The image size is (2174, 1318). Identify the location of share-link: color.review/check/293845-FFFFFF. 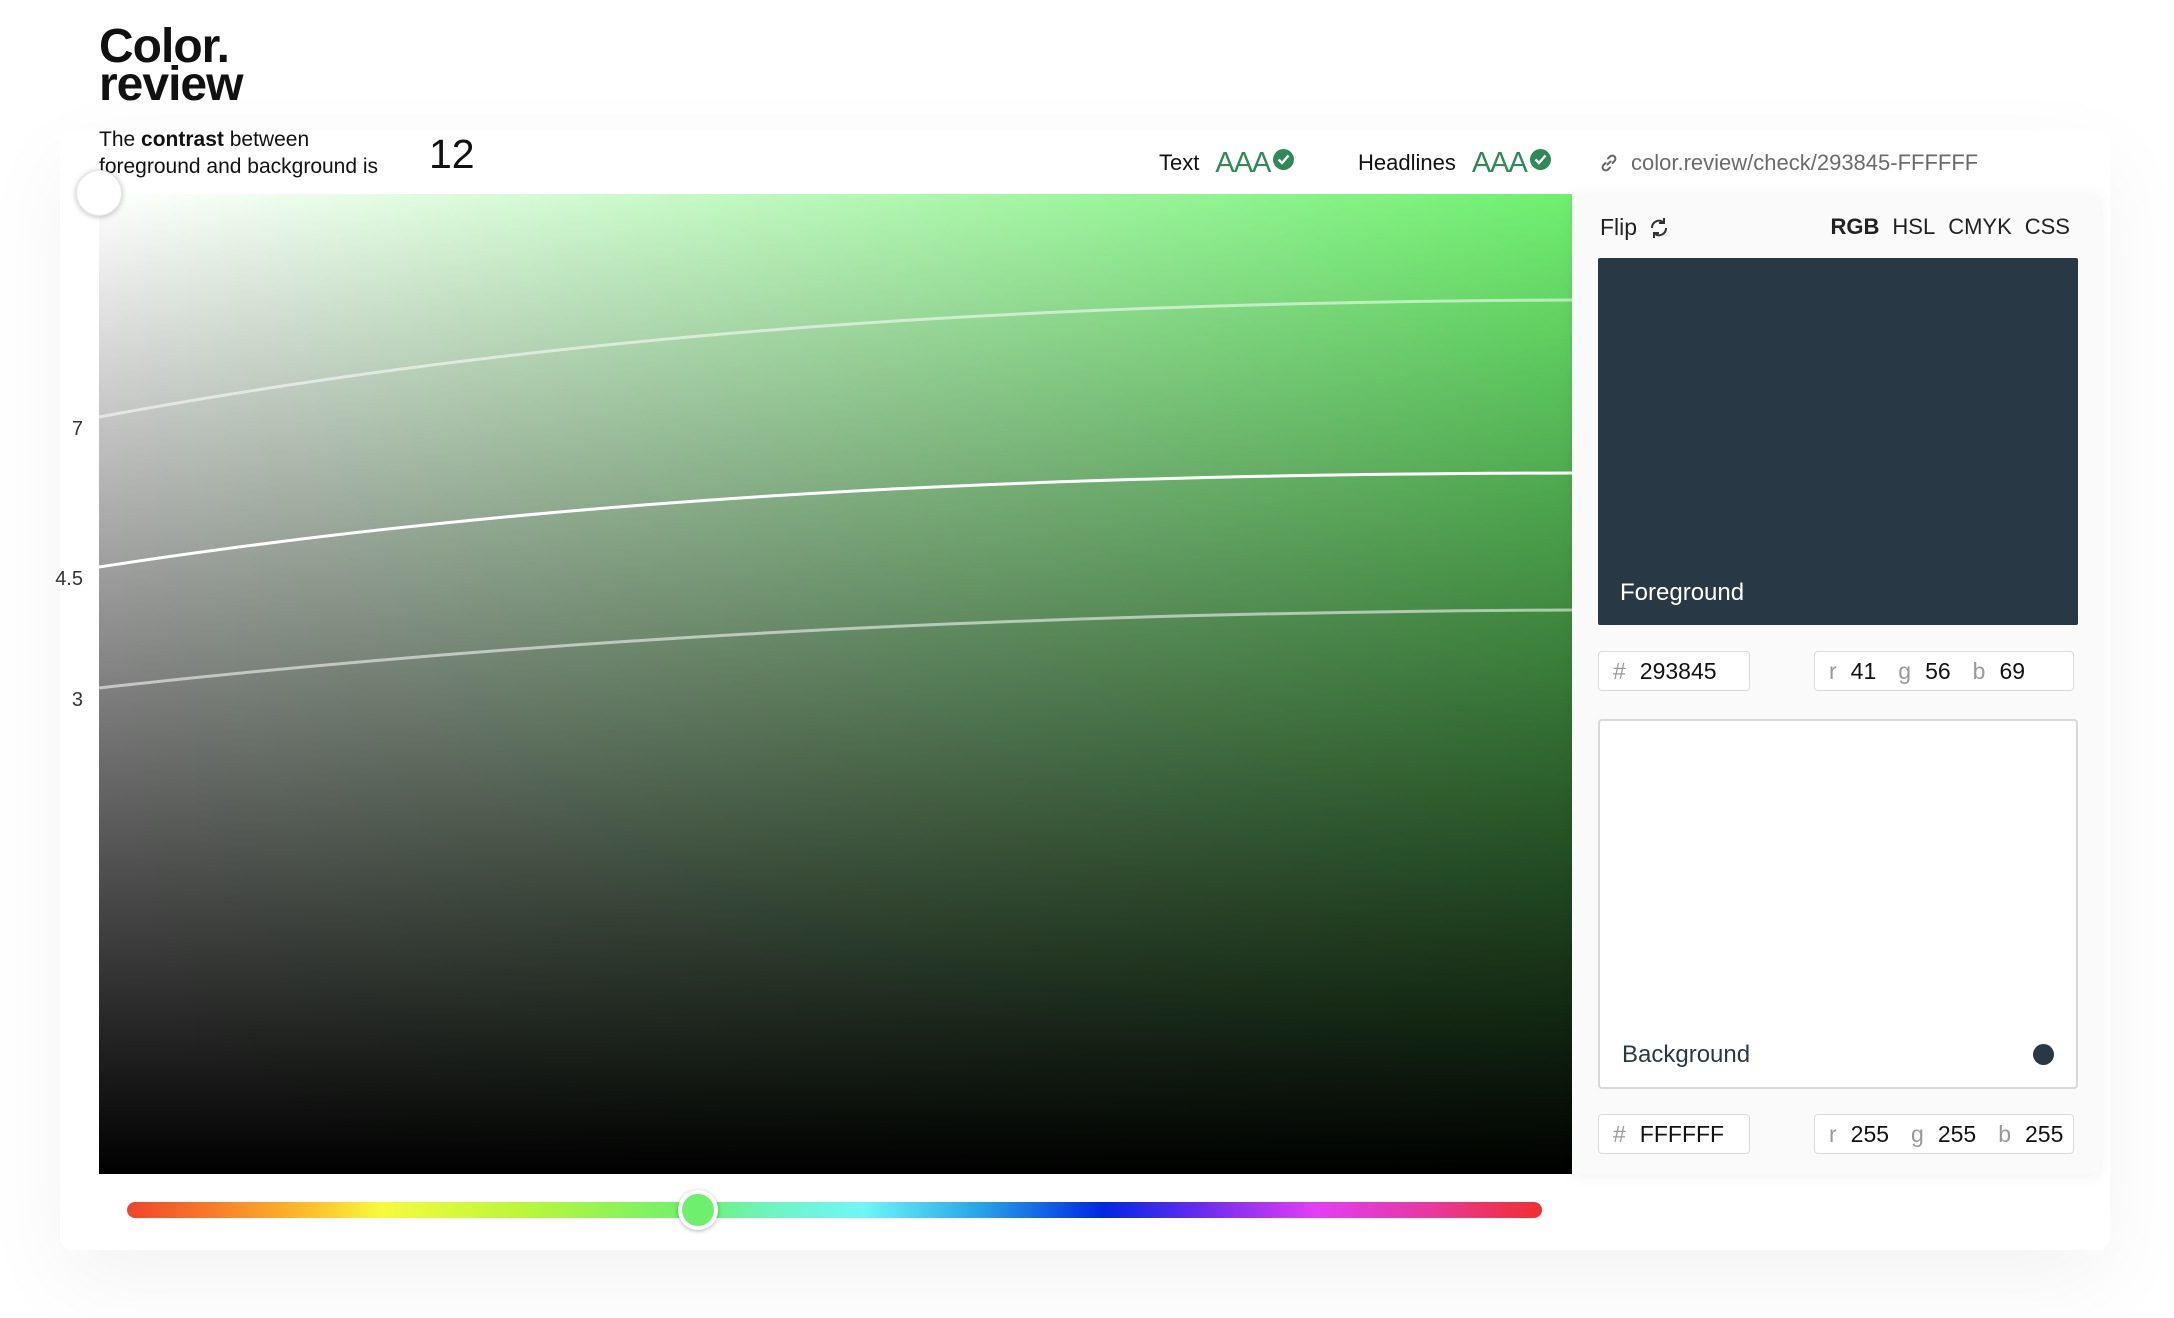
(1788, 163).